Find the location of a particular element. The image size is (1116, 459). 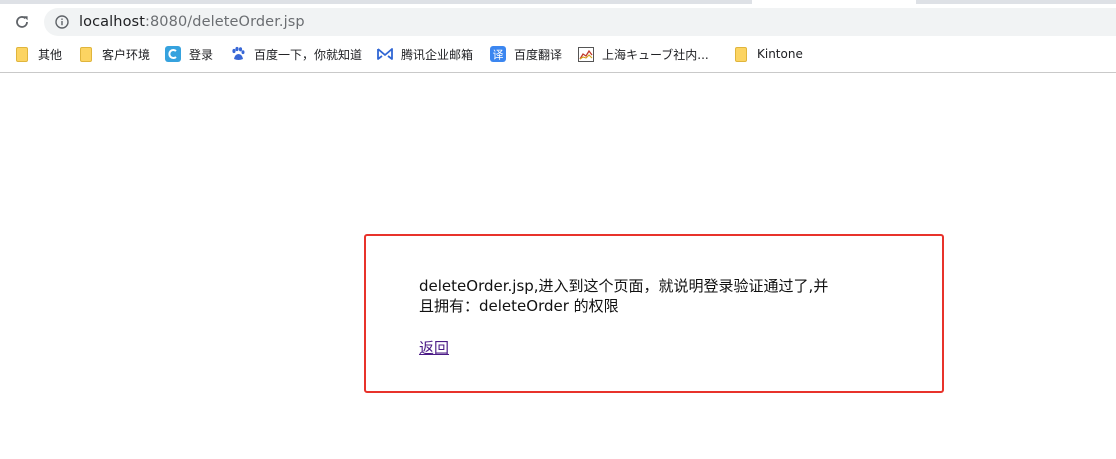

active-tab is located at coordinates (834, 2).